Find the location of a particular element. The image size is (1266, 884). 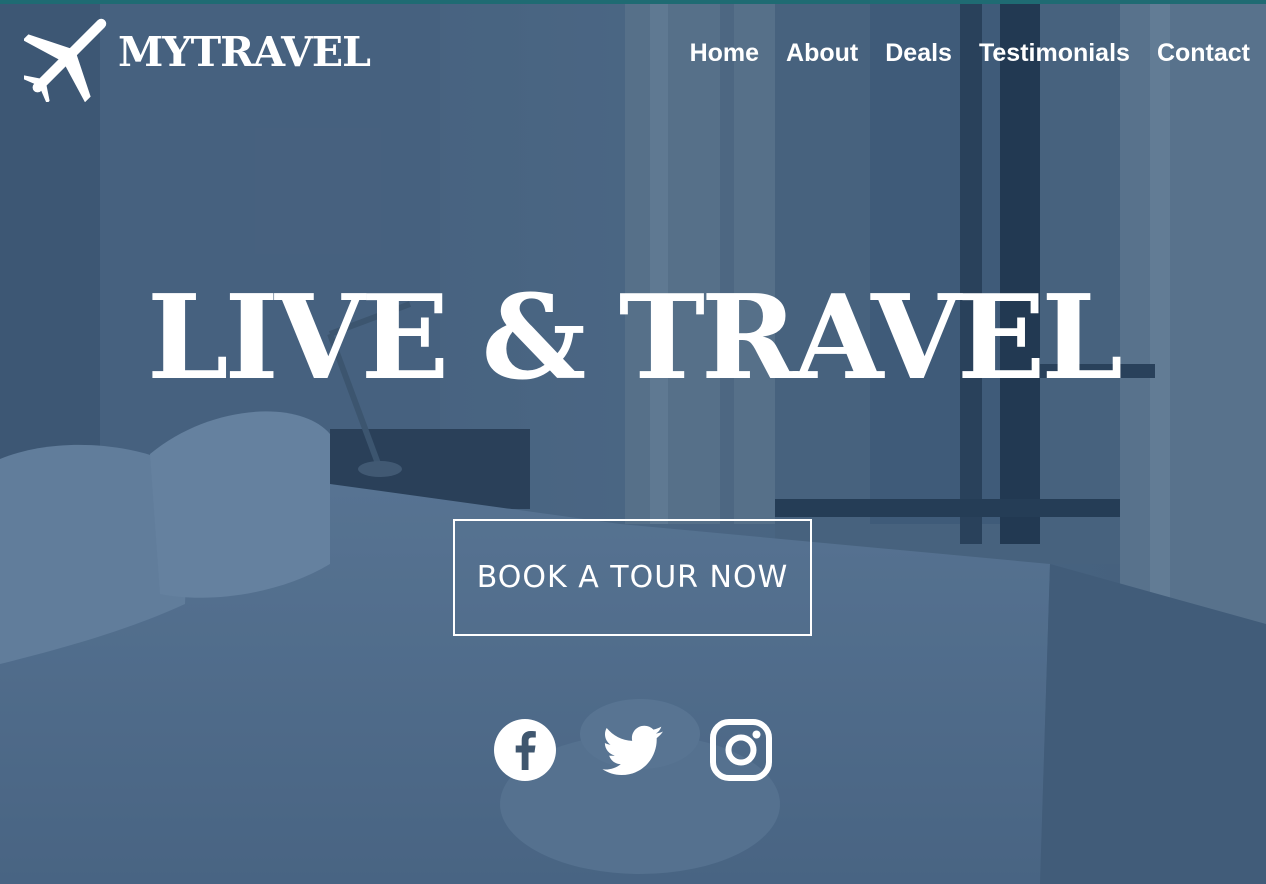

social-links is located at coordinates (633, 750).